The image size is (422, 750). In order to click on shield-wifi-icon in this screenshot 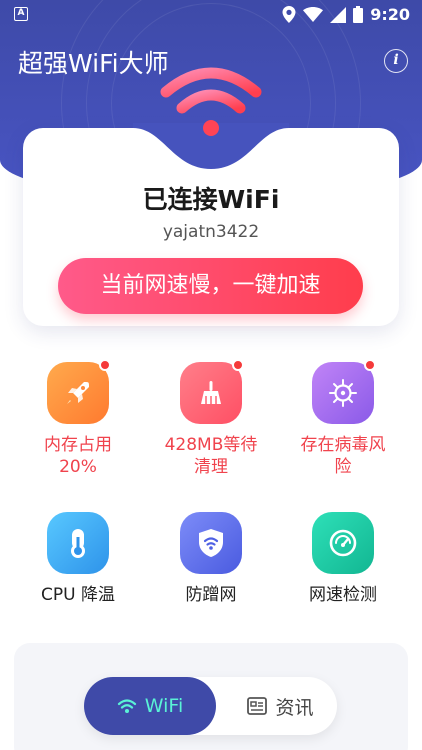, I will do `click(211, 543)`.